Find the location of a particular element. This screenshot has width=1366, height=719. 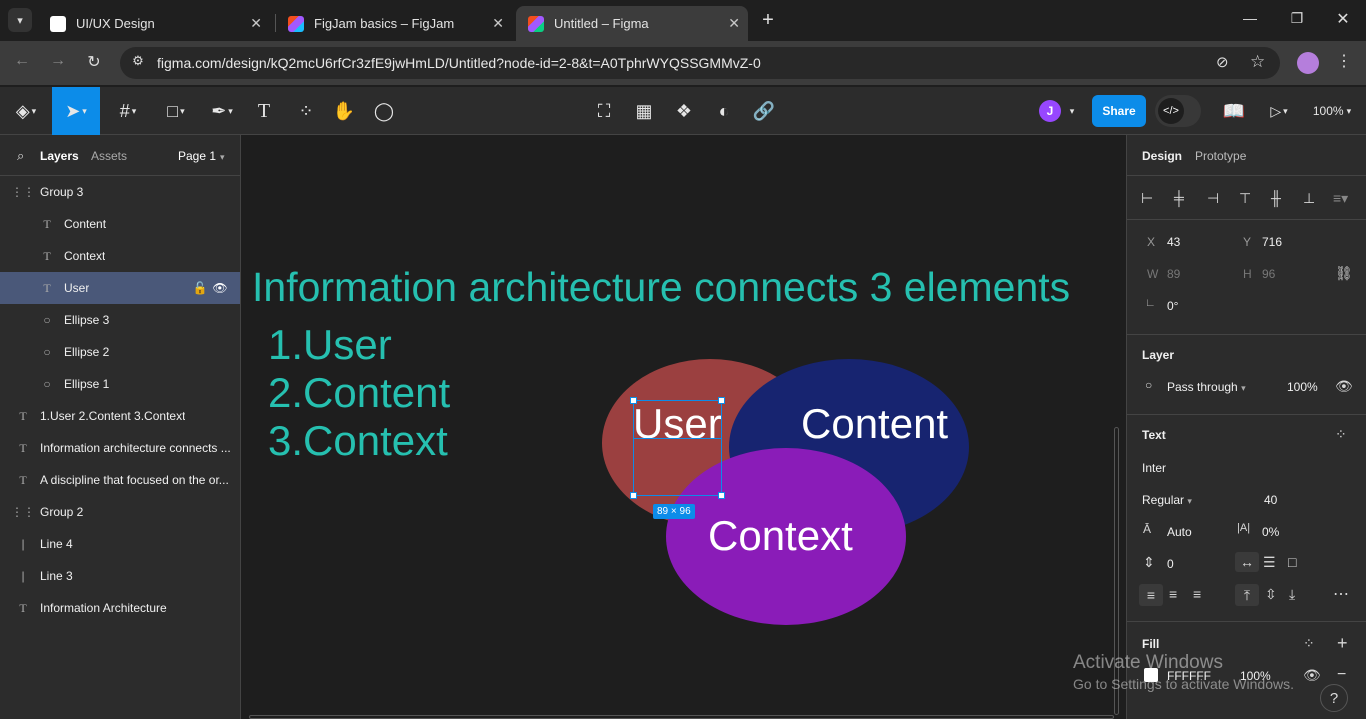

site-info-icon: ⚙ is located at coordinates (138, 63).